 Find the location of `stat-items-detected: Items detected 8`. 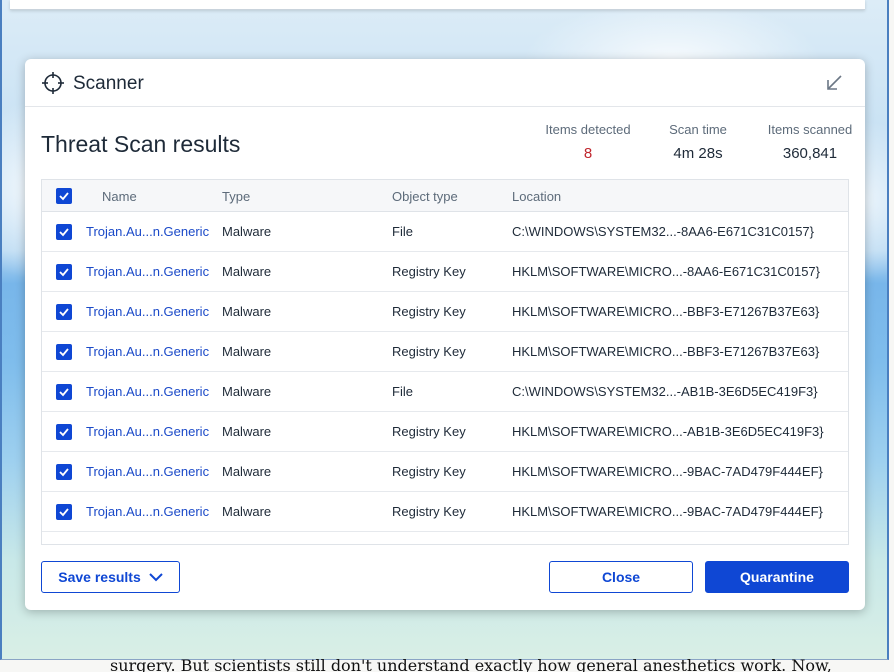

stat-items-detected: Items detected 8 is located at coordinates (588, 142).